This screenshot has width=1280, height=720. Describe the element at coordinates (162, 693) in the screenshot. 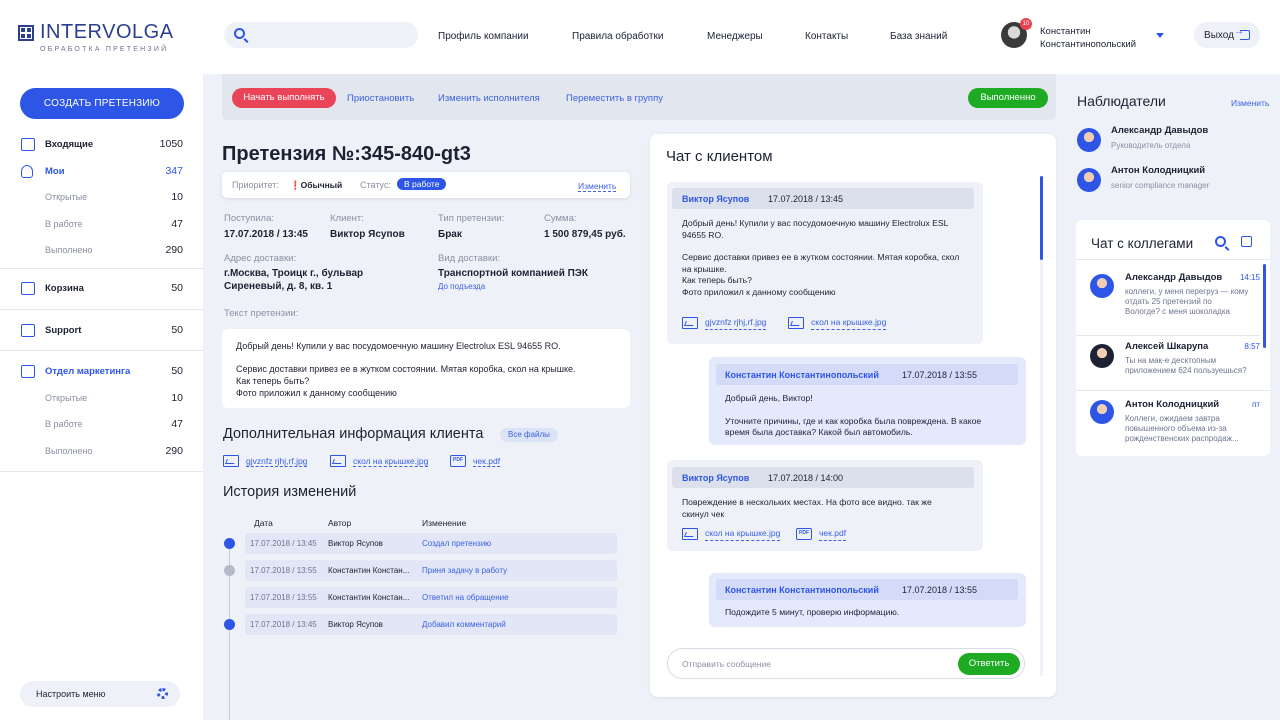

I see `gear-icon` at that location.